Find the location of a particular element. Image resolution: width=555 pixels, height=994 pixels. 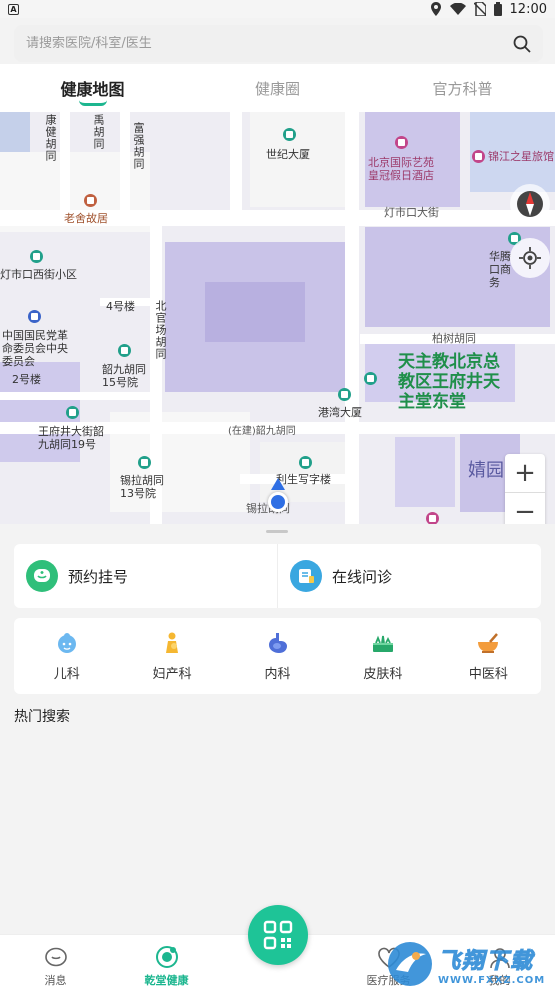

map-label-kangjian: 康健胡同 is located at coordinates (50, 138).